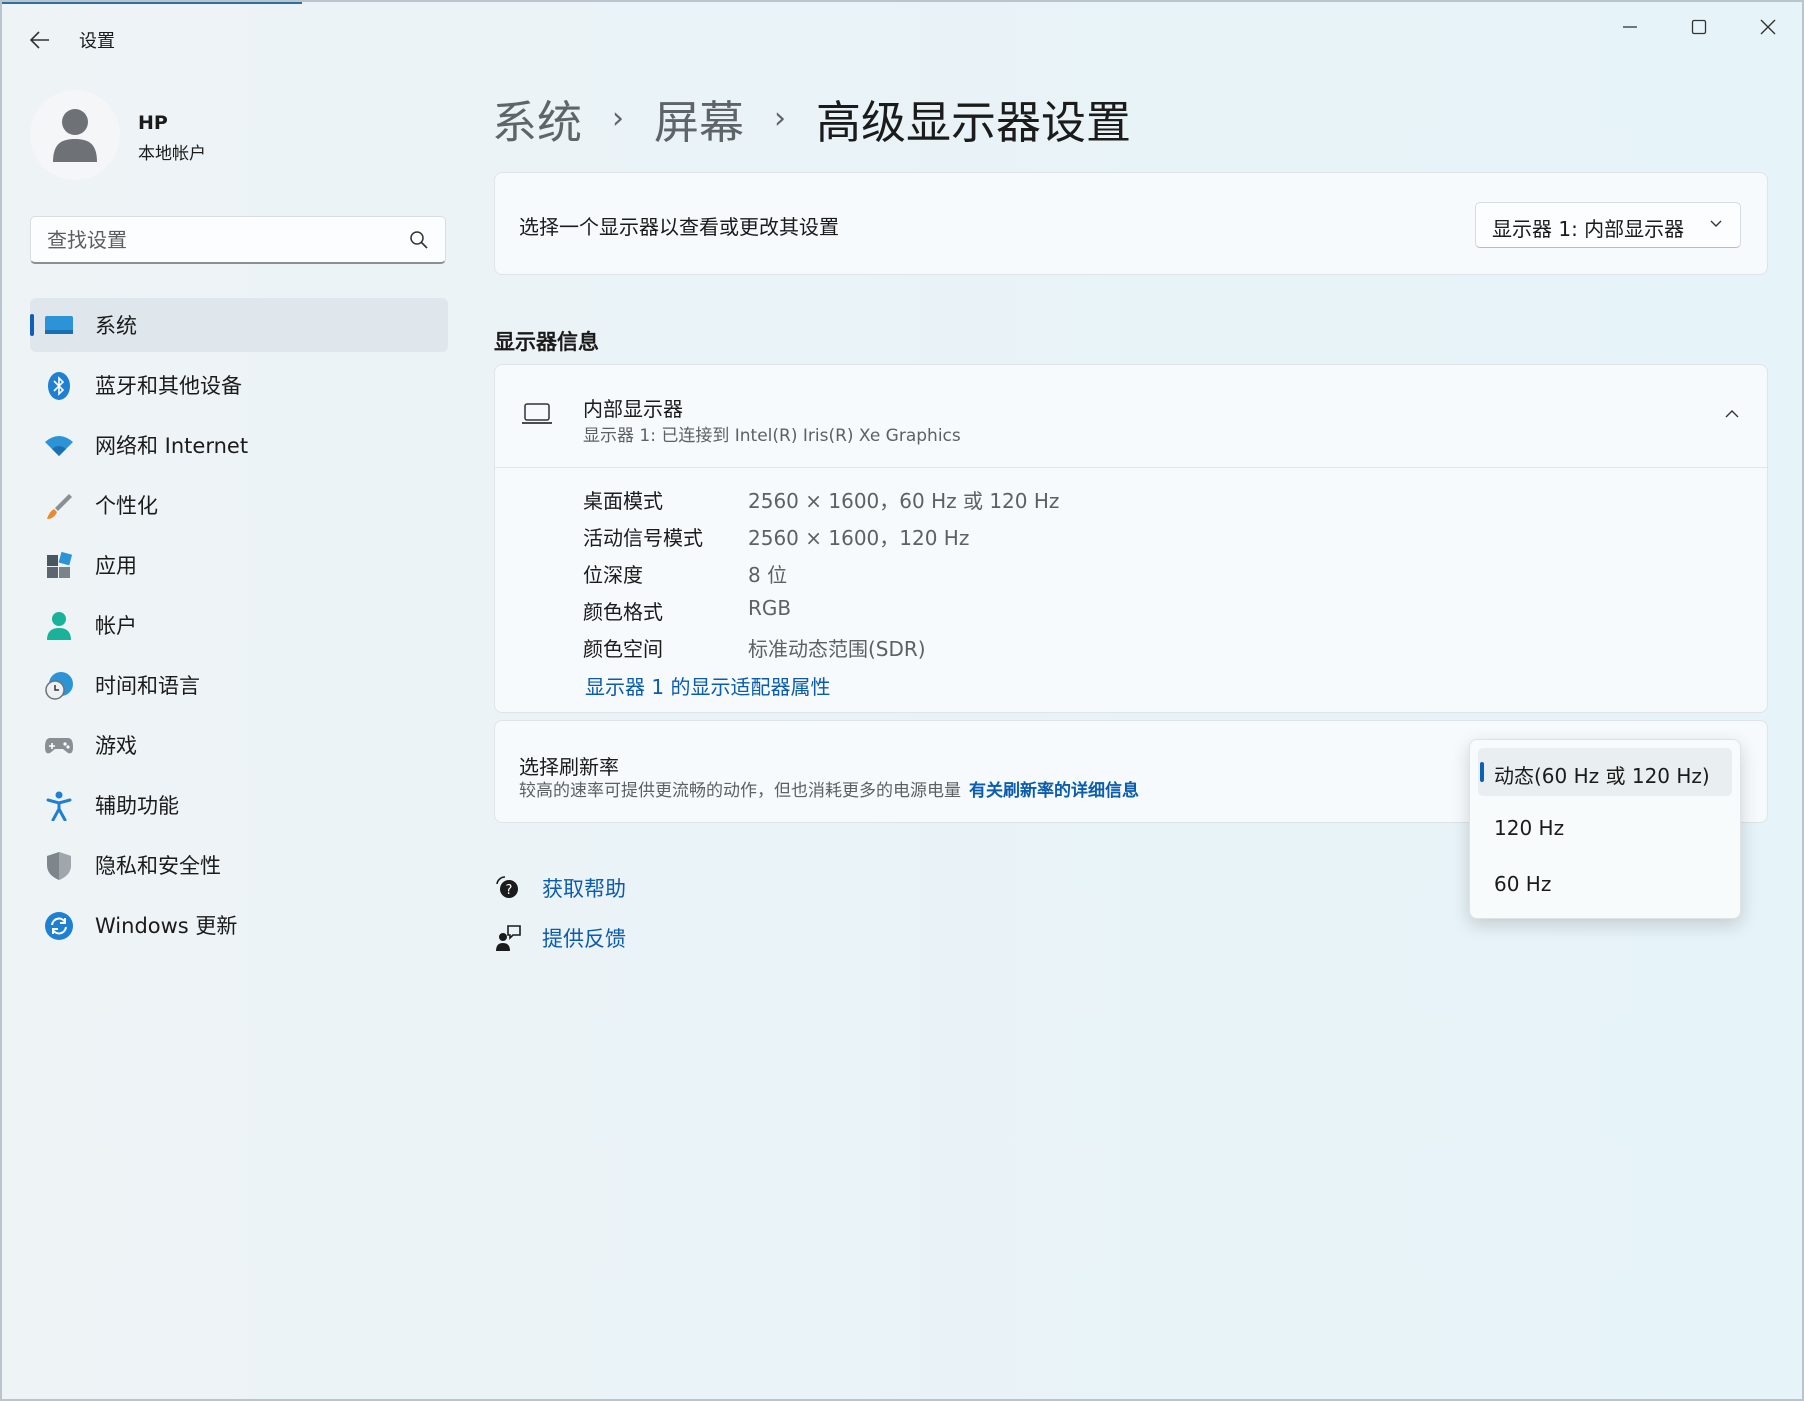  Describe the element at coordinates (707, 685) in the screenshot. I see `adapter-properties-link: 显示器 1 的显示适配器属性` at that location.